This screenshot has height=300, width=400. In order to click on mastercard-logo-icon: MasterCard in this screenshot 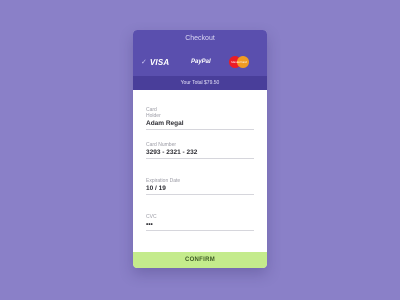, I will do `click(239, 62)`.